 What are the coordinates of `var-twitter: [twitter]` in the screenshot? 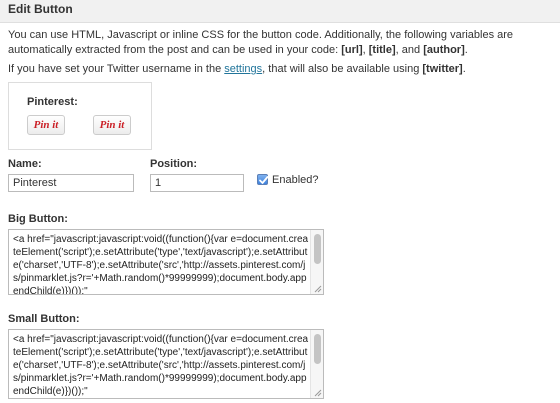 It's located at (442, 69).